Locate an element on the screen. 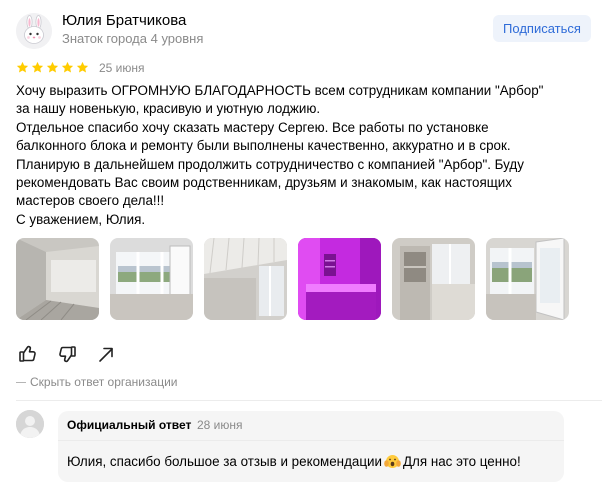  organization-avatar is located at coordinates (30, 424).